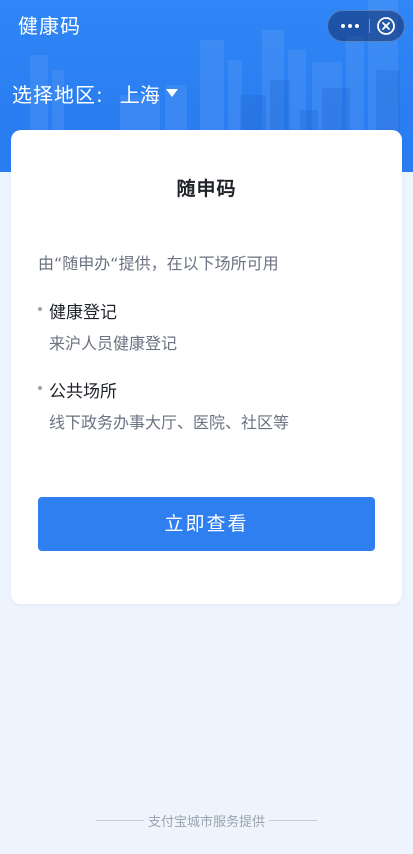 The height and width of the screenshot is (854, 413). What do you see at coordinates (83, 313) in the screenshot?
I see `venue-name: 健康登记` at bounding box center [83, 313].